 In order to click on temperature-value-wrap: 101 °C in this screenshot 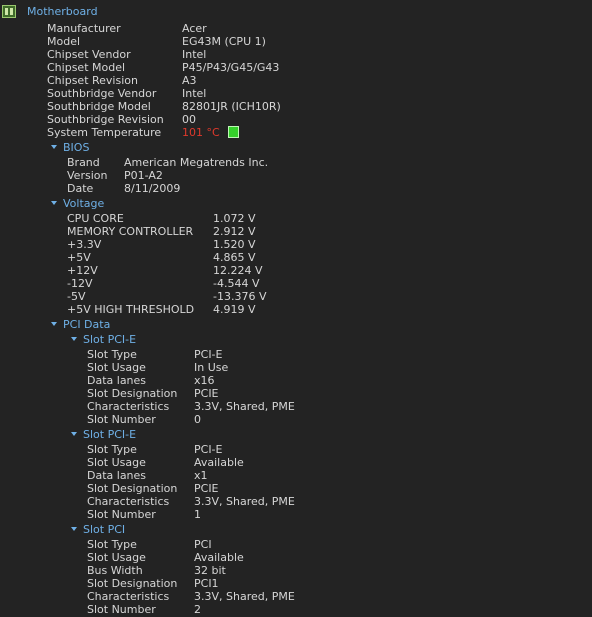, I will do `click(210, 132)`.